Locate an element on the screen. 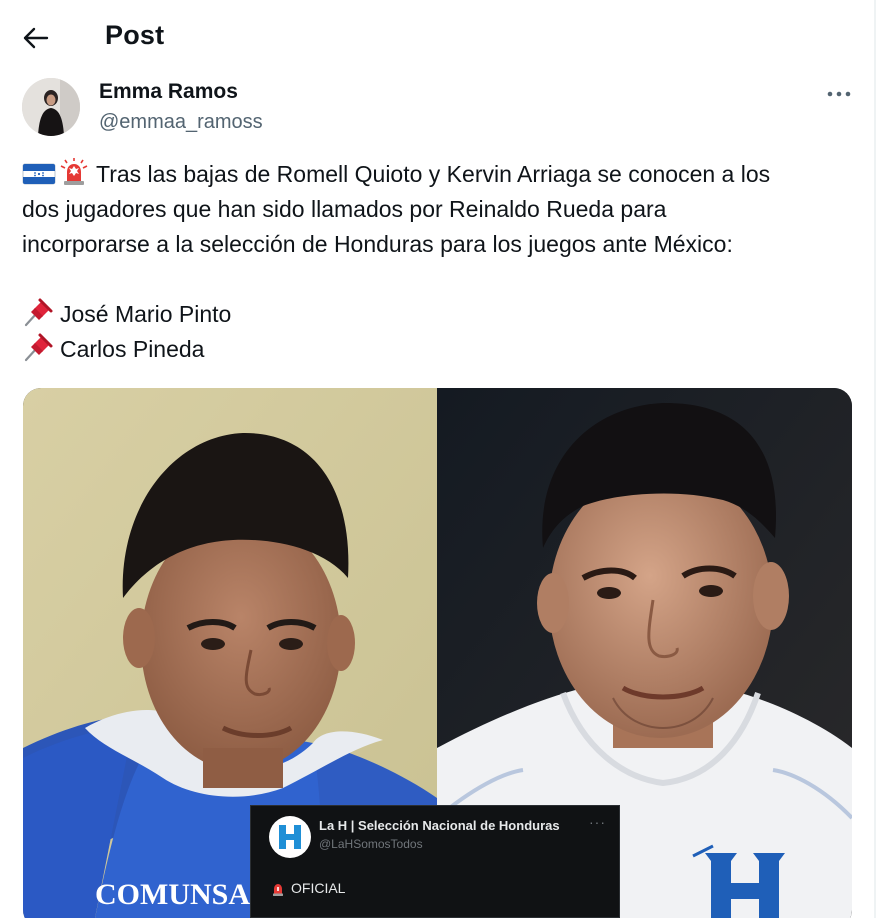 Image resolution: width=886 pixels, height=918 pixels. avatar-image is located at coordinates (51, 107).